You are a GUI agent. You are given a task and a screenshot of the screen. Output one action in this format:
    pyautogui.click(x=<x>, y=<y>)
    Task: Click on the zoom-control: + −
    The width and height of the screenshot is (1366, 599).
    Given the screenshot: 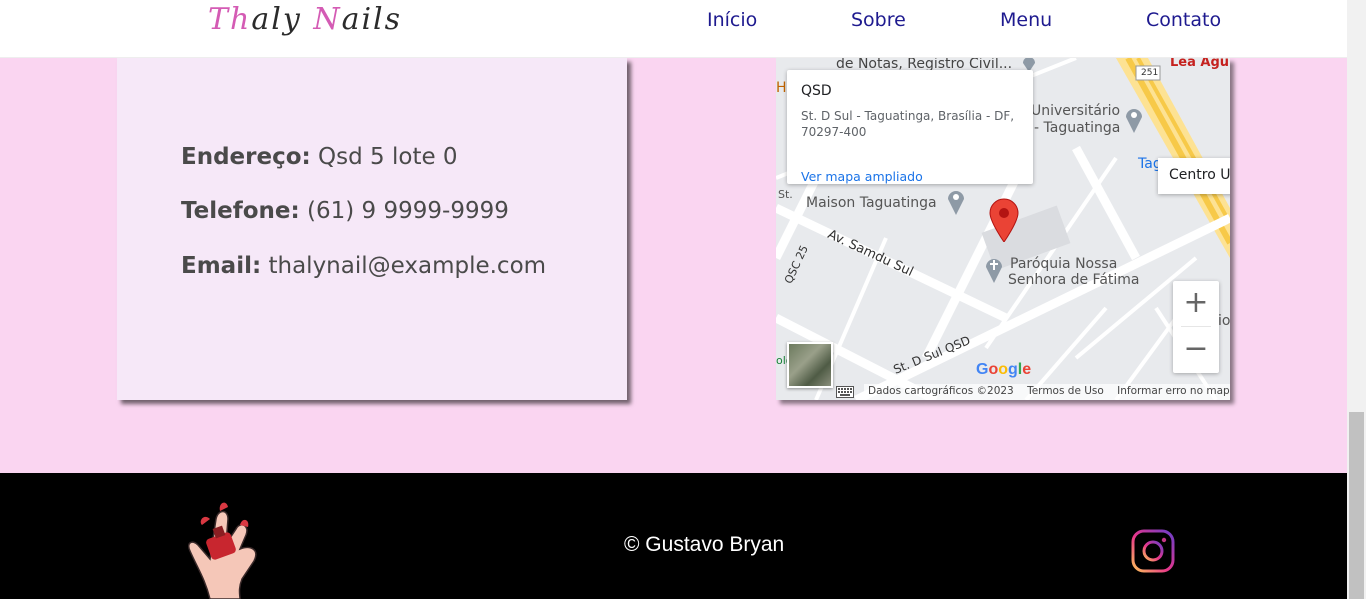 What is the action you would take?
    pyautogui.click(x=1196, y=327)
    